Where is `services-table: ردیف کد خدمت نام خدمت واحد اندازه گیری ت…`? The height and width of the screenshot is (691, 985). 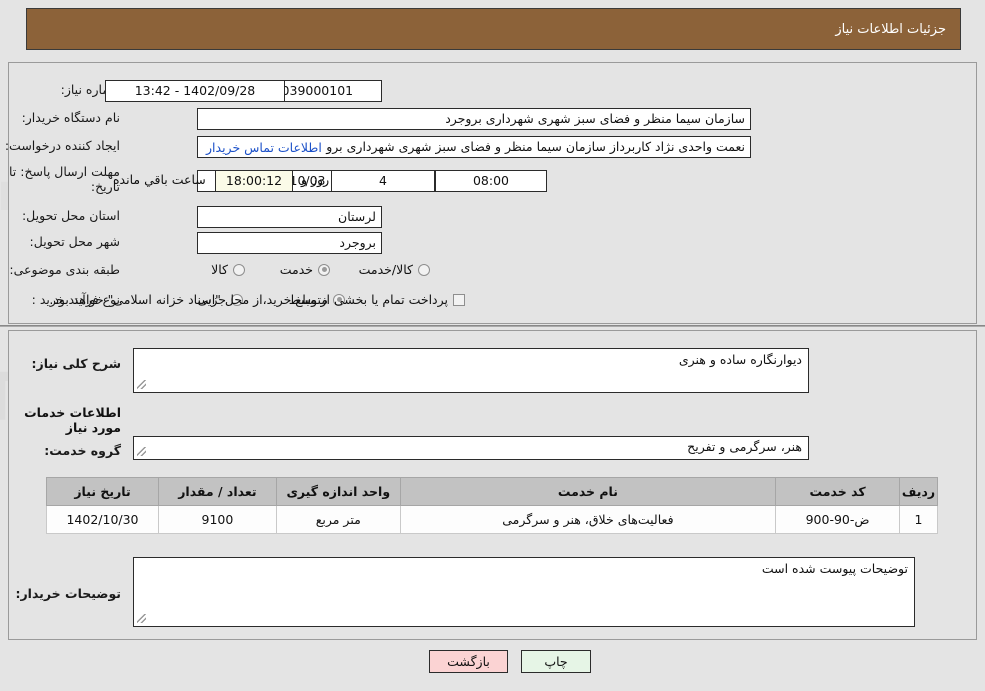 services-table: ردیف کد خدمت نام خدمت واحد اندازه گیری ت… is located at coordinates (492, 505).